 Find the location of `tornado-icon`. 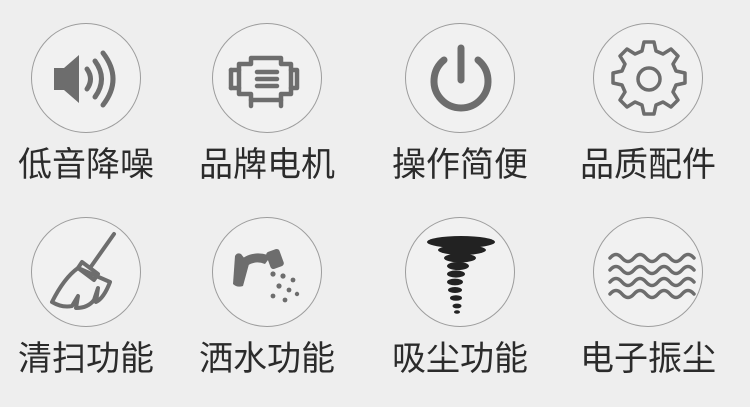

tornado-icon is located at coordinates (461, 275).